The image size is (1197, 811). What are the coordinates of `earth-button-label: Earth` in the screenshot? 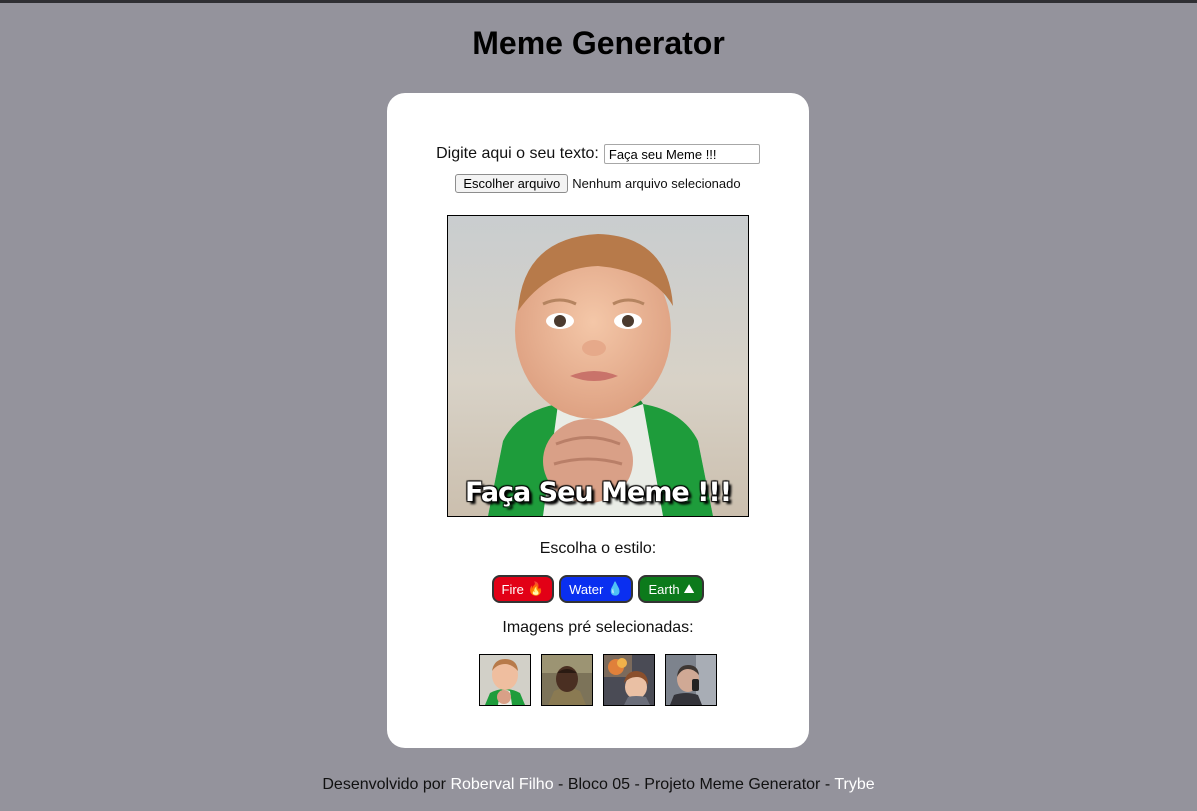 It's located at (664, 589).